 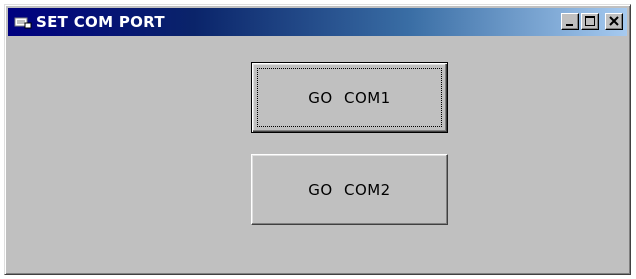 I want to click on window-controls, so click(x=592, y=21).